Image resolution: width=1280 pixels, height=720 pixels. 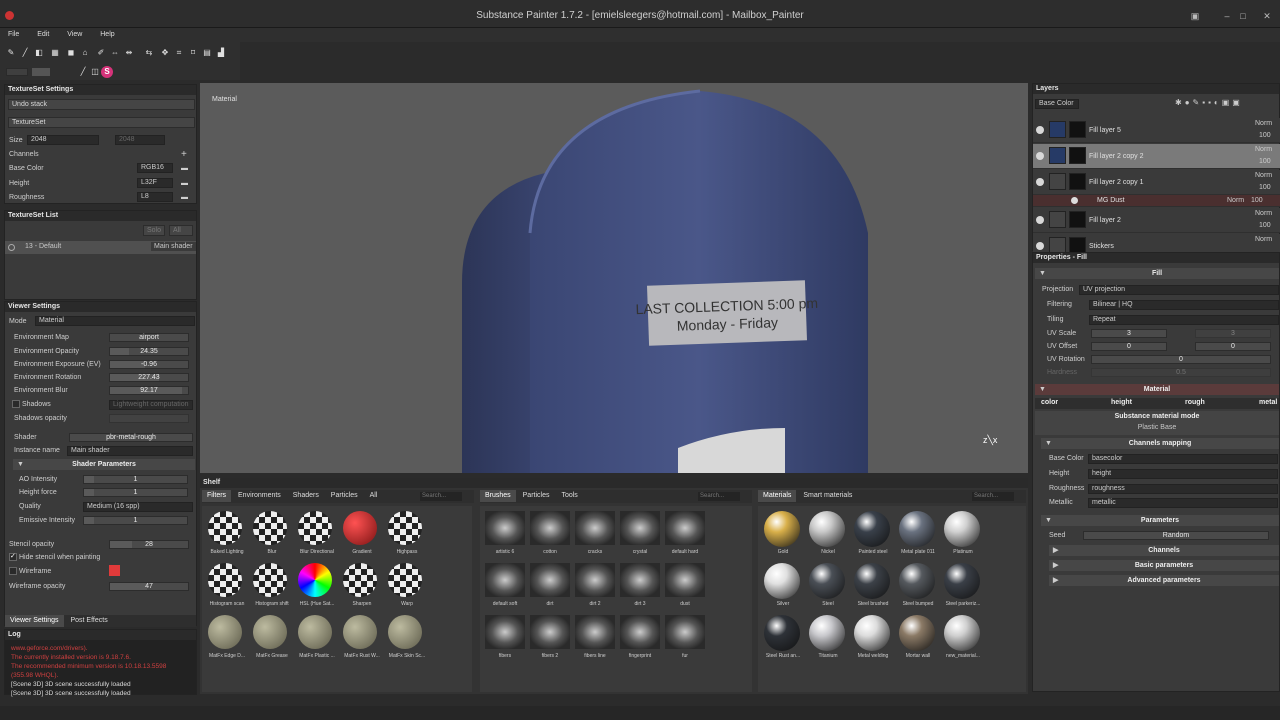 I want to click on tab-height: height, so click(x=1121, y=402).